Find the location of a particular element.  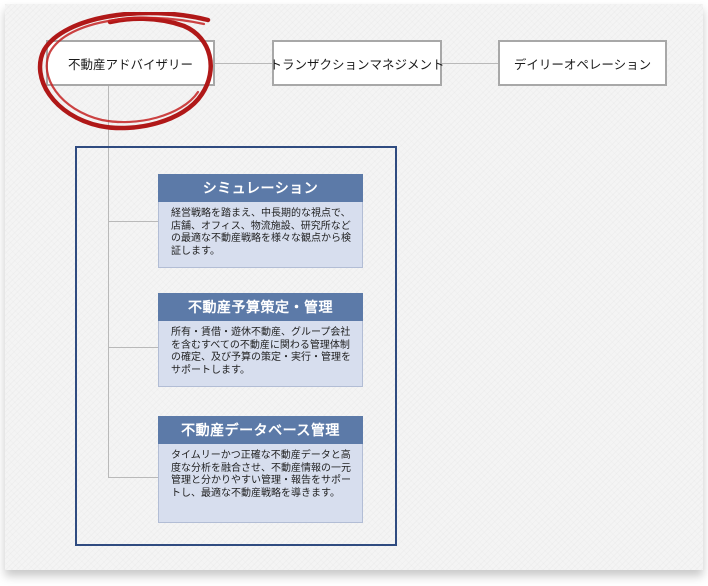

nav-box-label: 不動産アドバイザリー is located at coordinates (130, 64).